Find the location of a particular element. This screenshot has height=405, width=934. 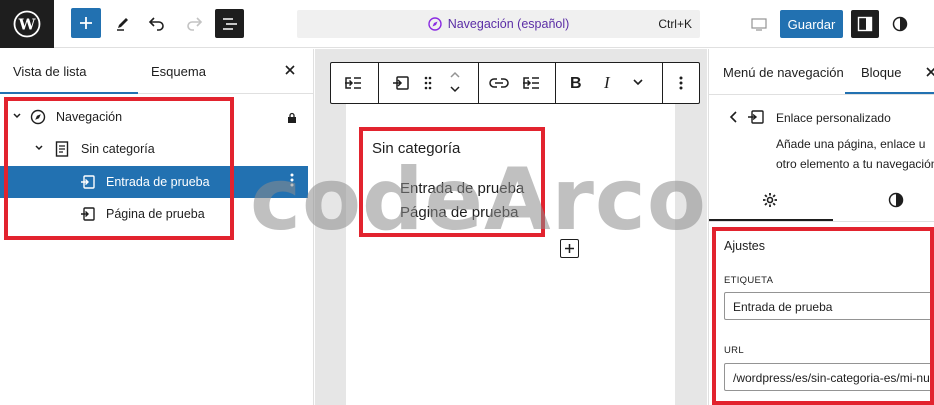

save-button: Guardar is located at coordinates (811, 24).